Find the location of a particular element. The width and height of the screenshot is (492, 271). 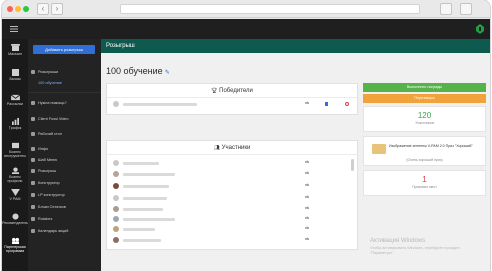

page-title: 100 обучение ✎ is located at coordinates (138, 71).